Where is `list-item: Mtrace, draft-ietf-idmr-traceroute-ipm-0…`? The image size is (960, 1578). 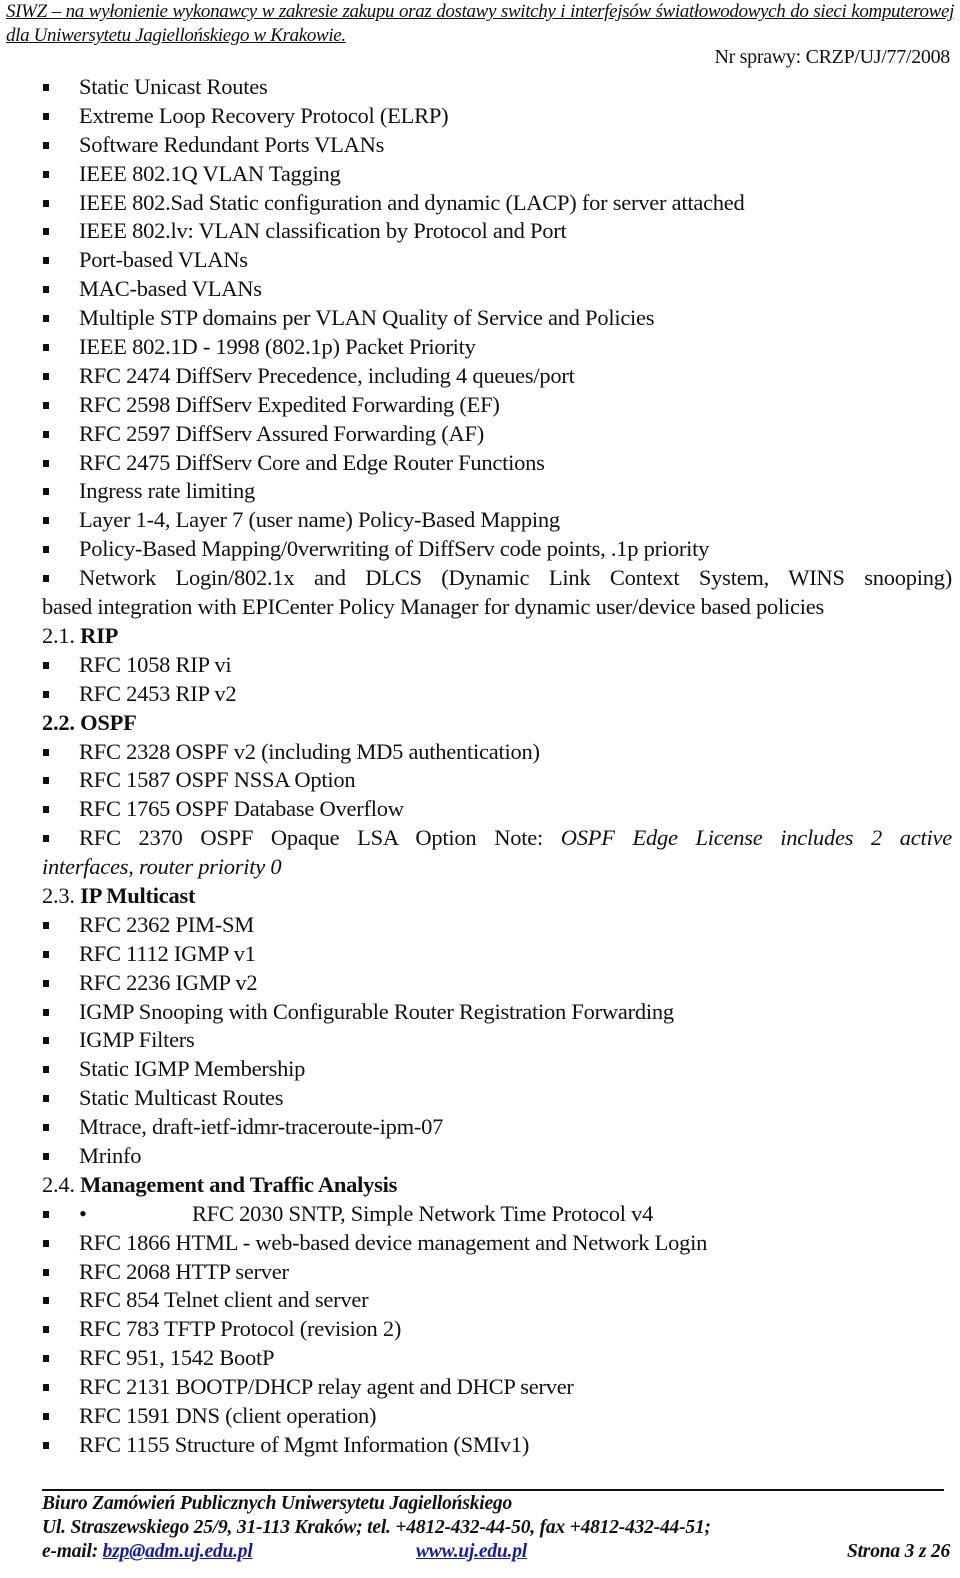 list-item: Mtrace, draft-ietf-idmr-traceroute-ipm-0… is located at coordinates (497, 1127).